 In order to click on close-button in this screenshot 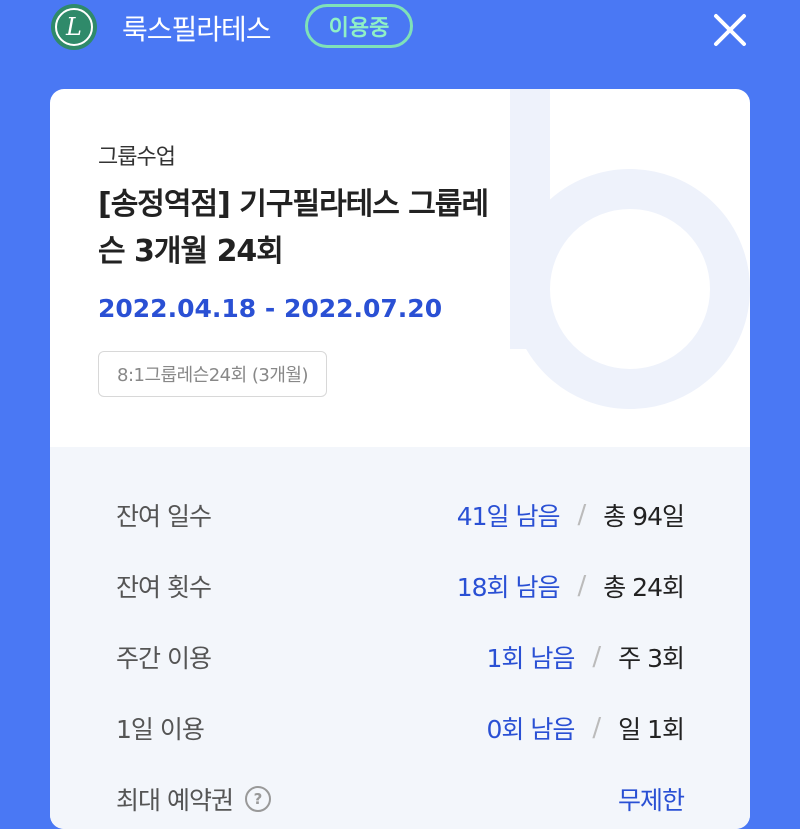, I will do `click(730, 30)`.